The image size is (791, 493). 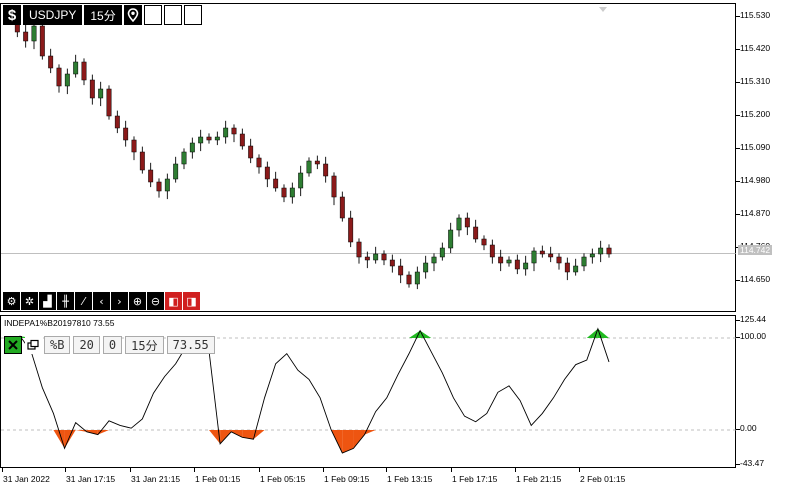 I want to click on zoom-in-icon: ⊕, so click(x=137, y=301).